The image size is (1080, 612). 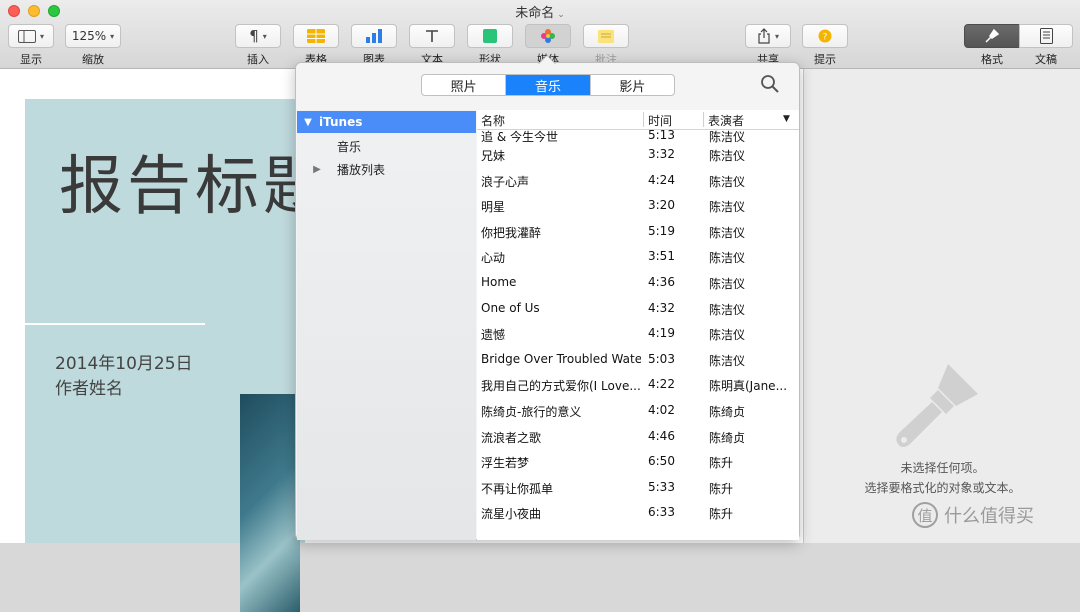 What do you see at coordinates (942, 488) in the screenshot?
I see `inspector-empty-hint: 选择要格式化的对象或文本。` at bounding box center [942, 488].